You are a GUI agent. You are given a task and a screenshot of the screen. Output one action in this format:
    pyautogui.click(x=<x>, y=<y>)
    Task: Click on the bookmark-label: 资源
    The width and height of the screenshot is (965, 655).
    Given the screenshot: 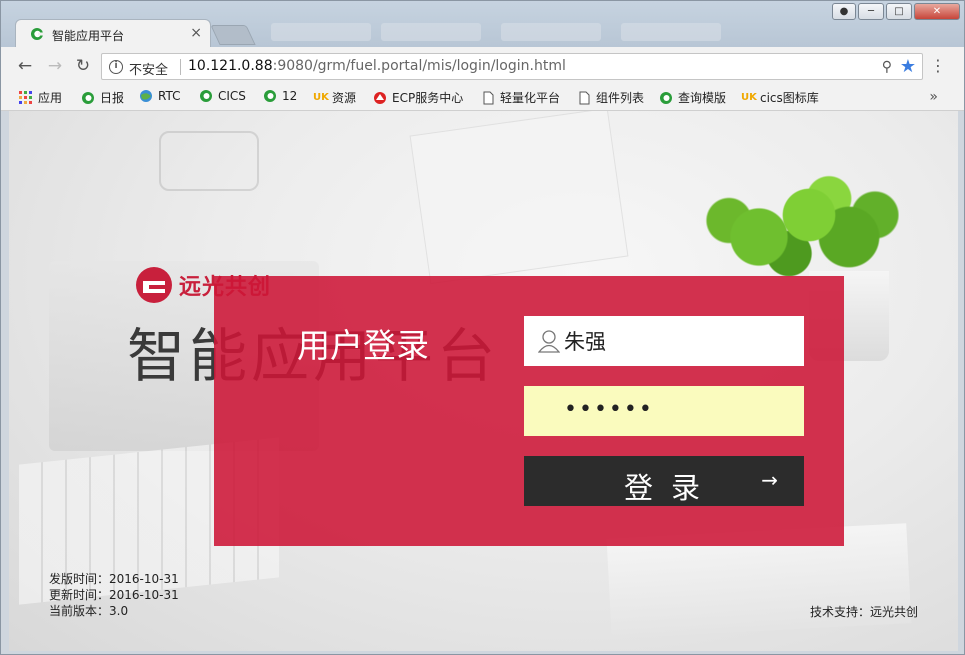 What is the action you would take?
    pyautogui.click(x=344, y=98)
    